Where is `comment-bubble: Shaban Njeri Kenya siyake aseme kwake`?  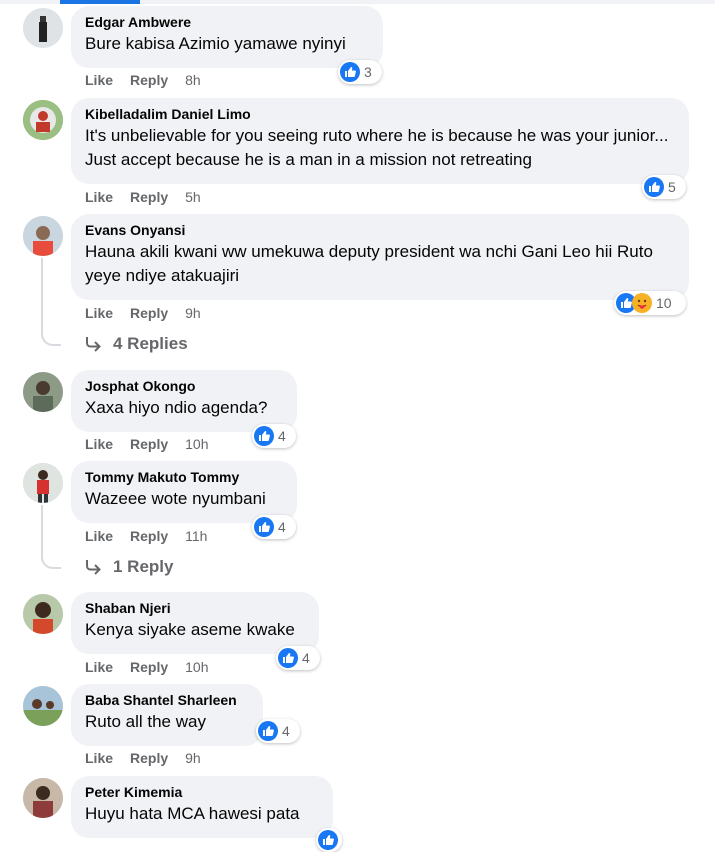
comment-bubble: Shaban Njeri Kenya siyake aseme kwake is located at coordinates (195, 623).